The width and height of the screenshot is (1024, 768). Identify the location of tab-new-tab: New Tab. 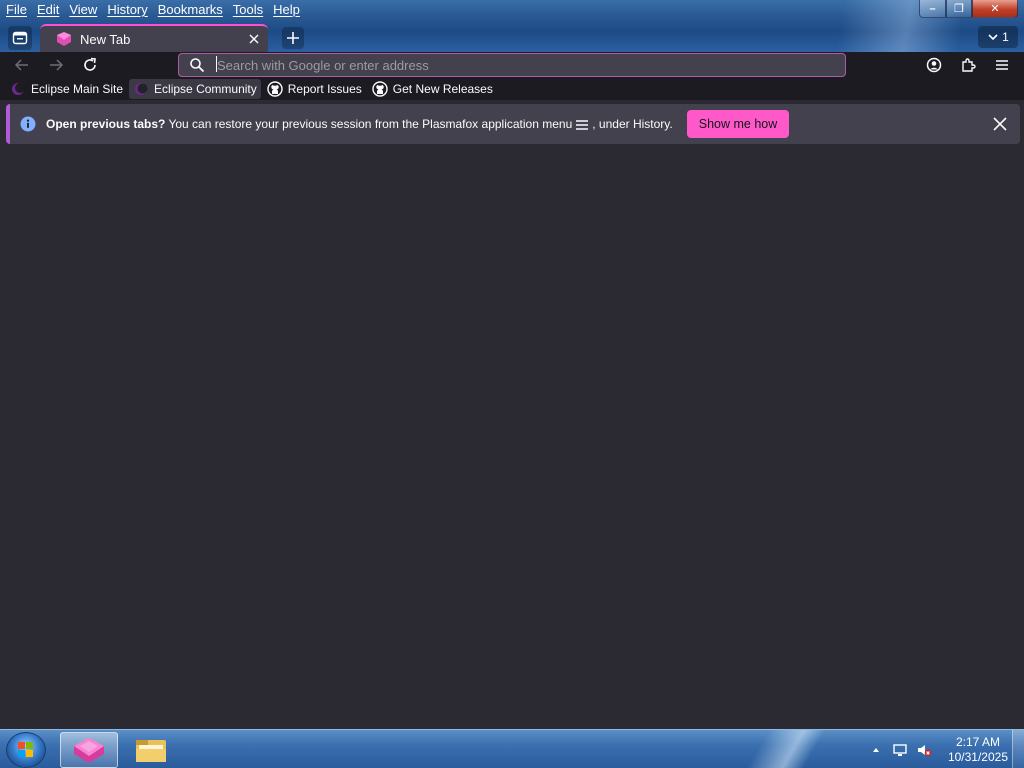
(154, 38).